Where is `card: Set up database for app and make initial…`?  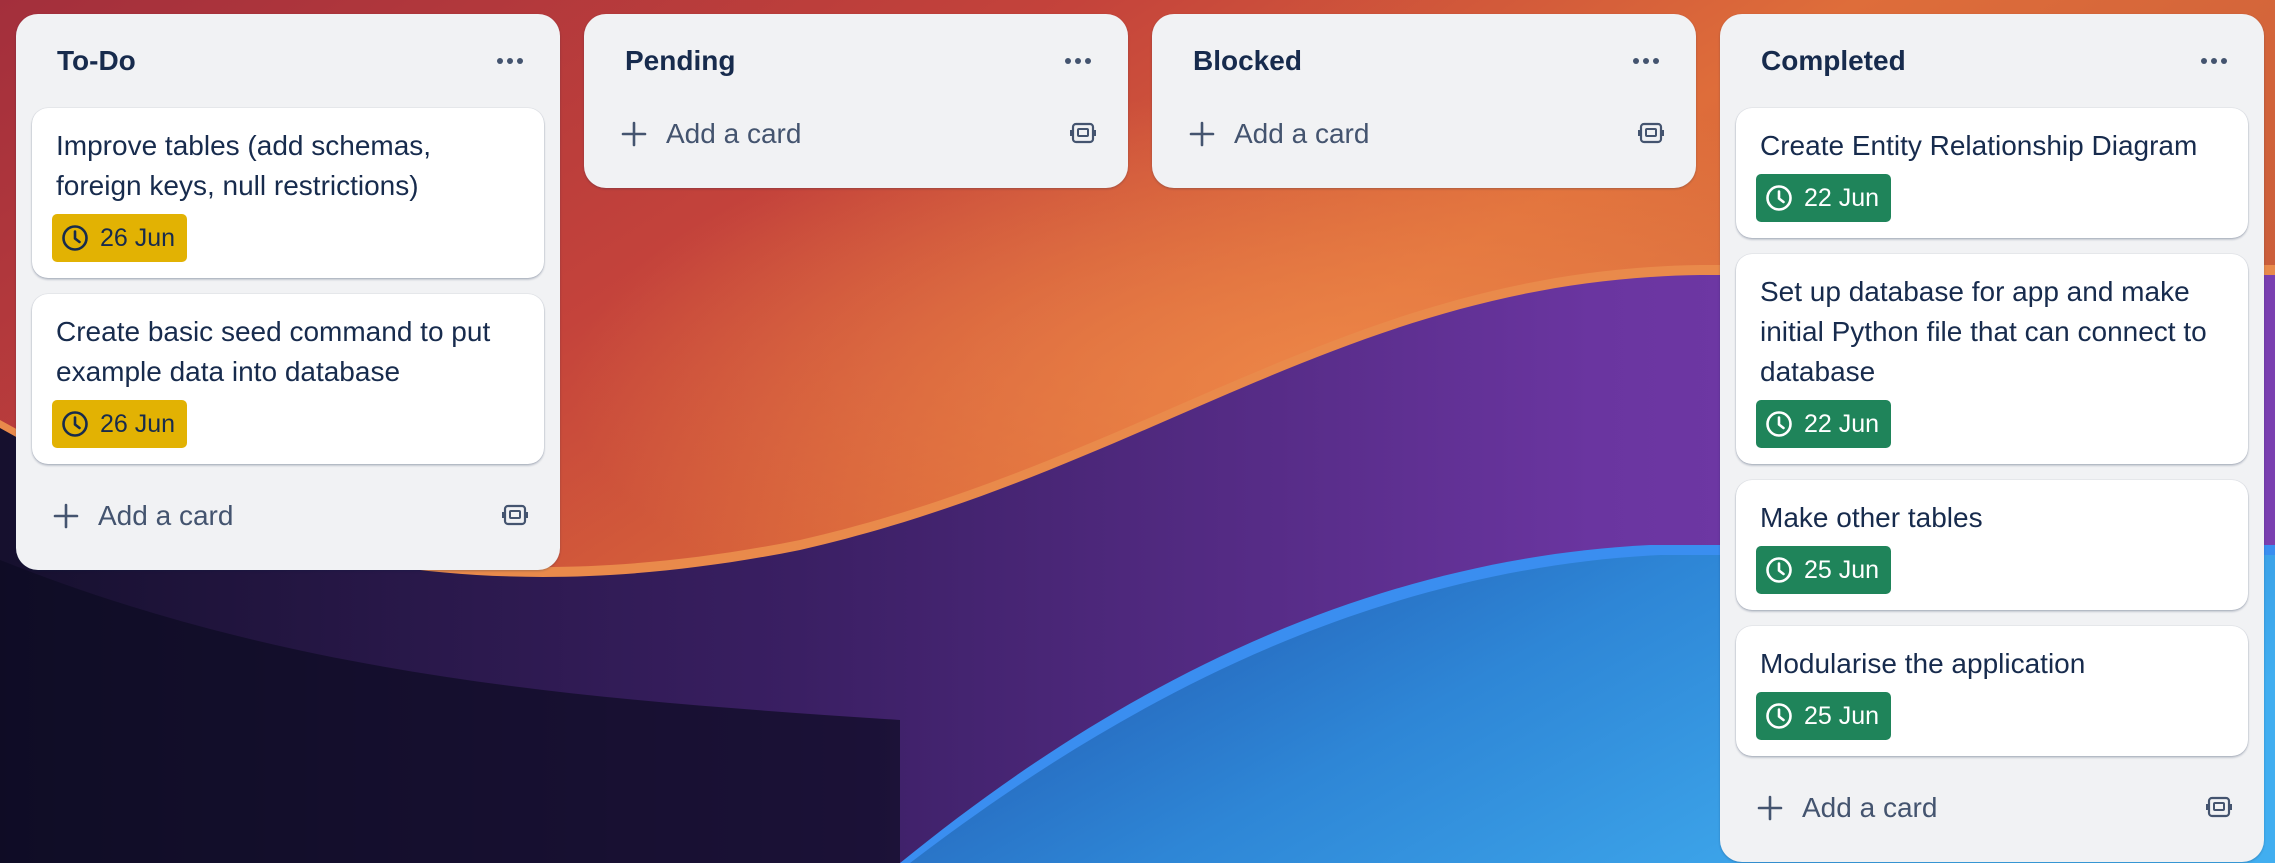
card: Set up database for app and make initial… is located at coordinates (1992, 359).